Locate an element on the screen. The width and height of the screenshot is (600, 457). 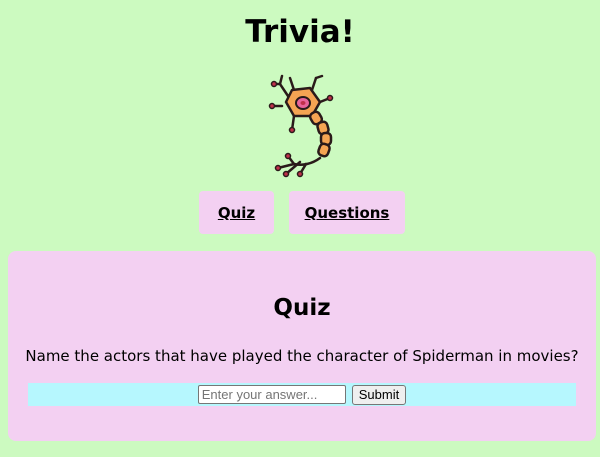
main-nav: Quiz Questions is located at coordinates (300, 212).